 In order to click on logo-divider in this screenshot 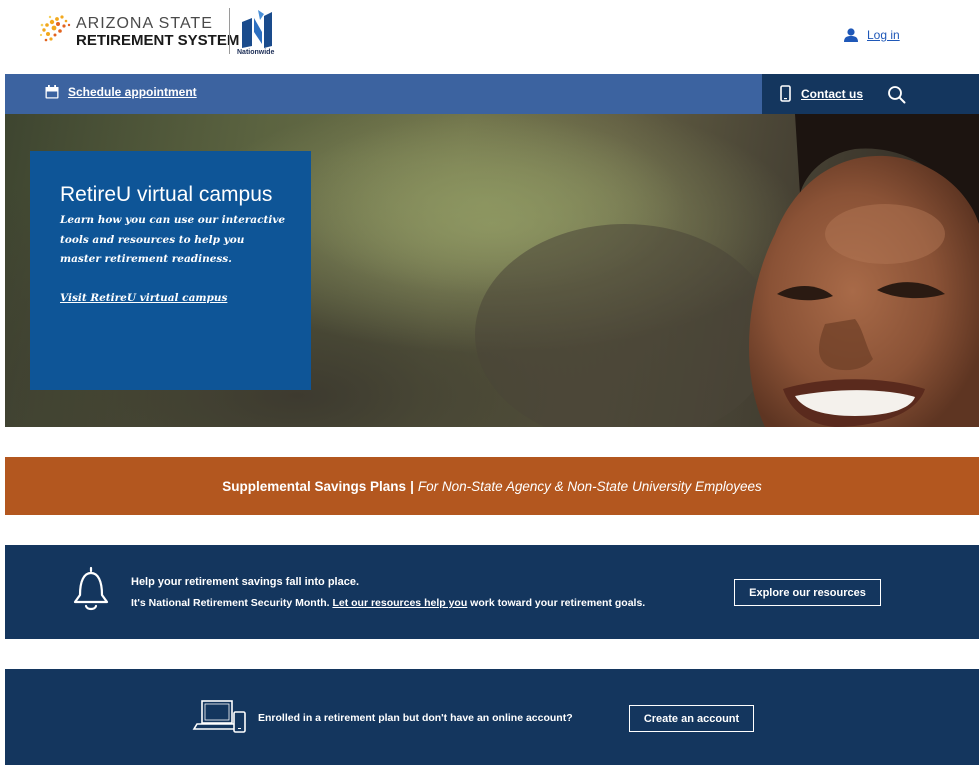, I will do `click(229, 31)`.